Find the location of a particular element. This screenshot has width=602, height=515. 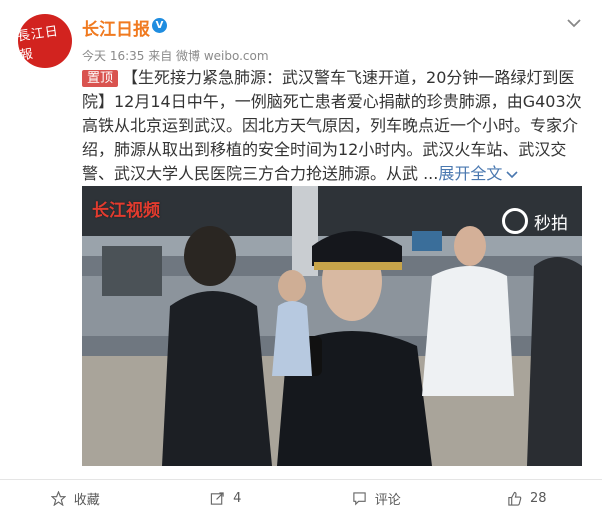

expand-label: 展开全文 is located at coordinates (470, 173).